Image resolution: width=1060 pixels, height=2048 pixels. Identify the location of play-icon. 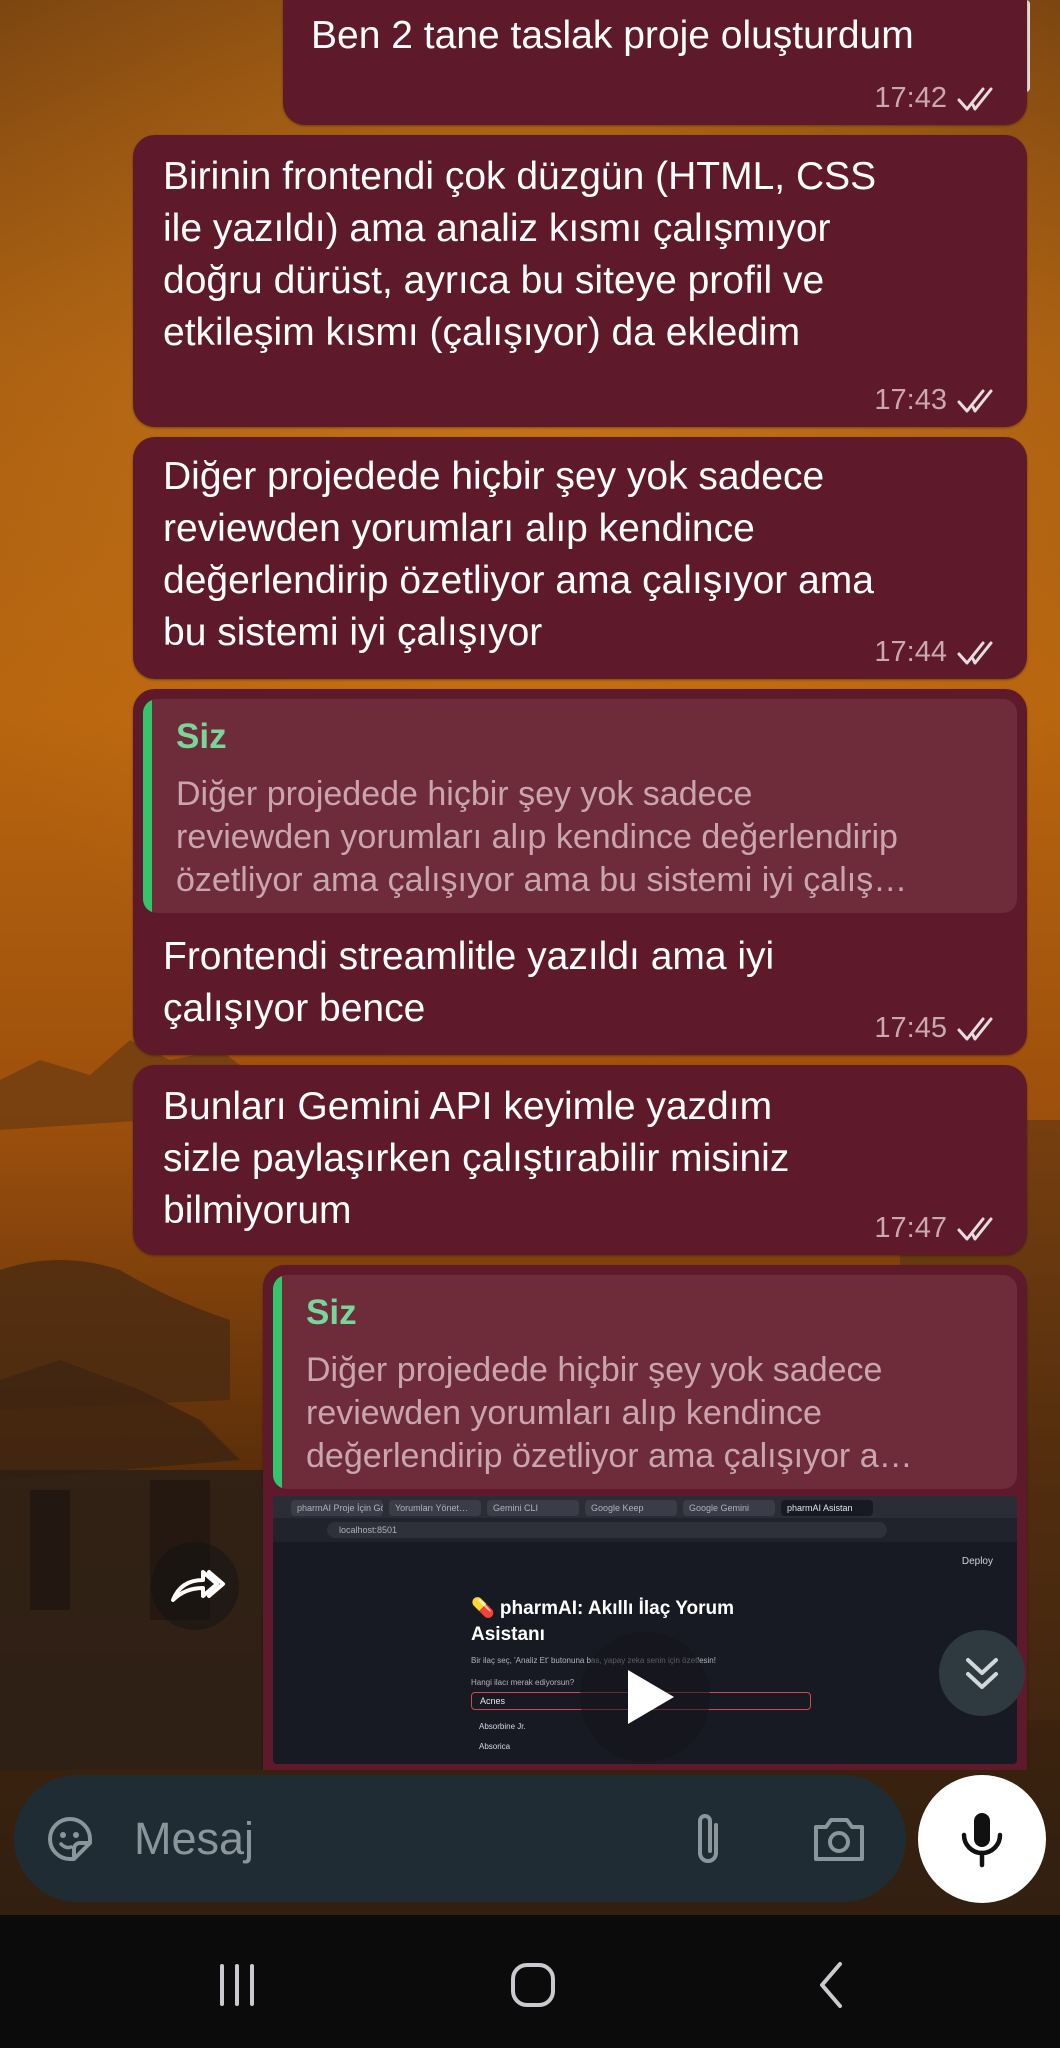
(651, 1697).